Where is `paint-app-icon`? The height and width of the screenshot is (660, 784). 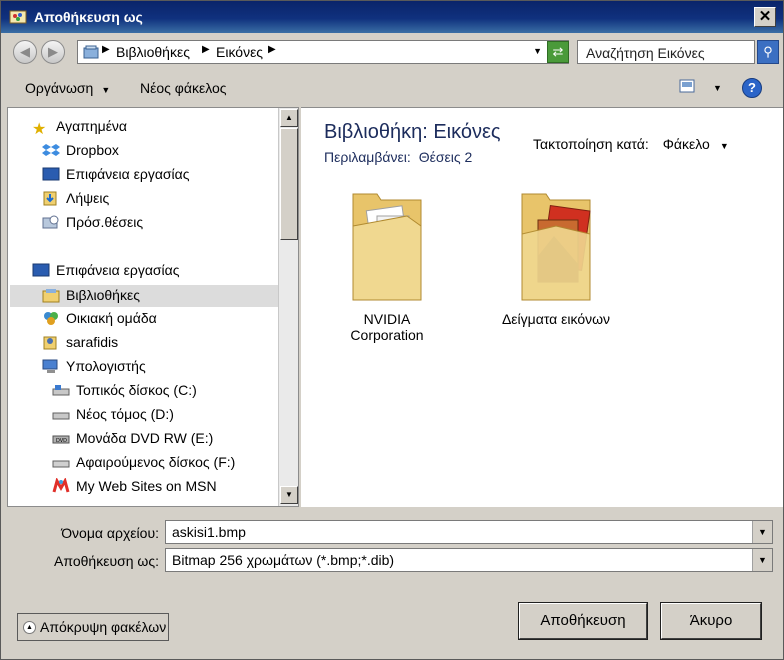 paint-app-icon is located at coordinates (18, 17).